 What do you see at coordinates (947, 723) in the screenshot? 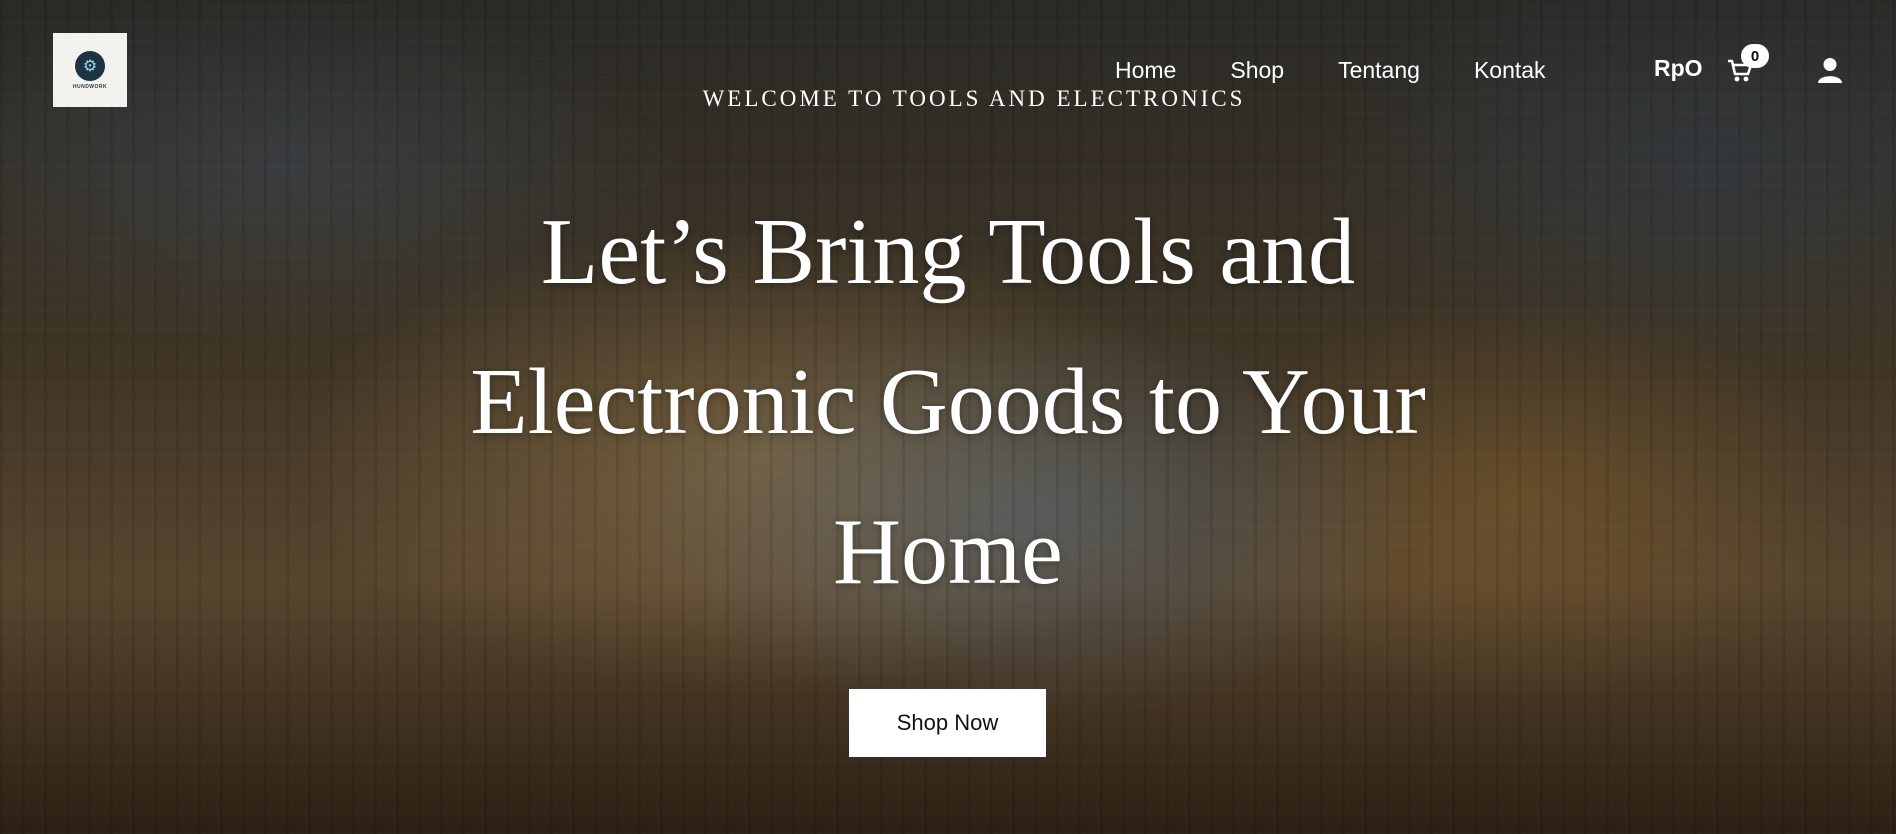
I see `shop-now-button: Shop Now` at bounding box center [947, 723].